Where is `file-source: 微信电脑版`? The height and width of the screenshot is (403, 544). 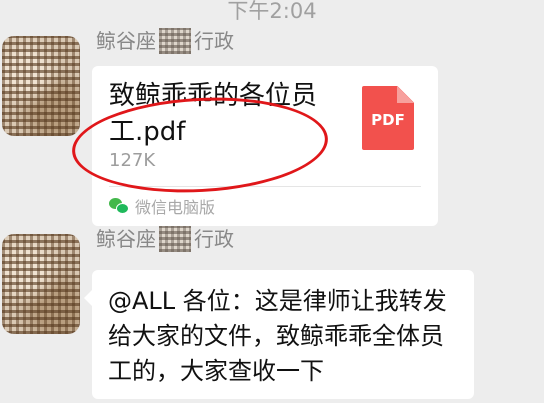 file-source: 微信电脑版 is located at coordinates (162, 206).